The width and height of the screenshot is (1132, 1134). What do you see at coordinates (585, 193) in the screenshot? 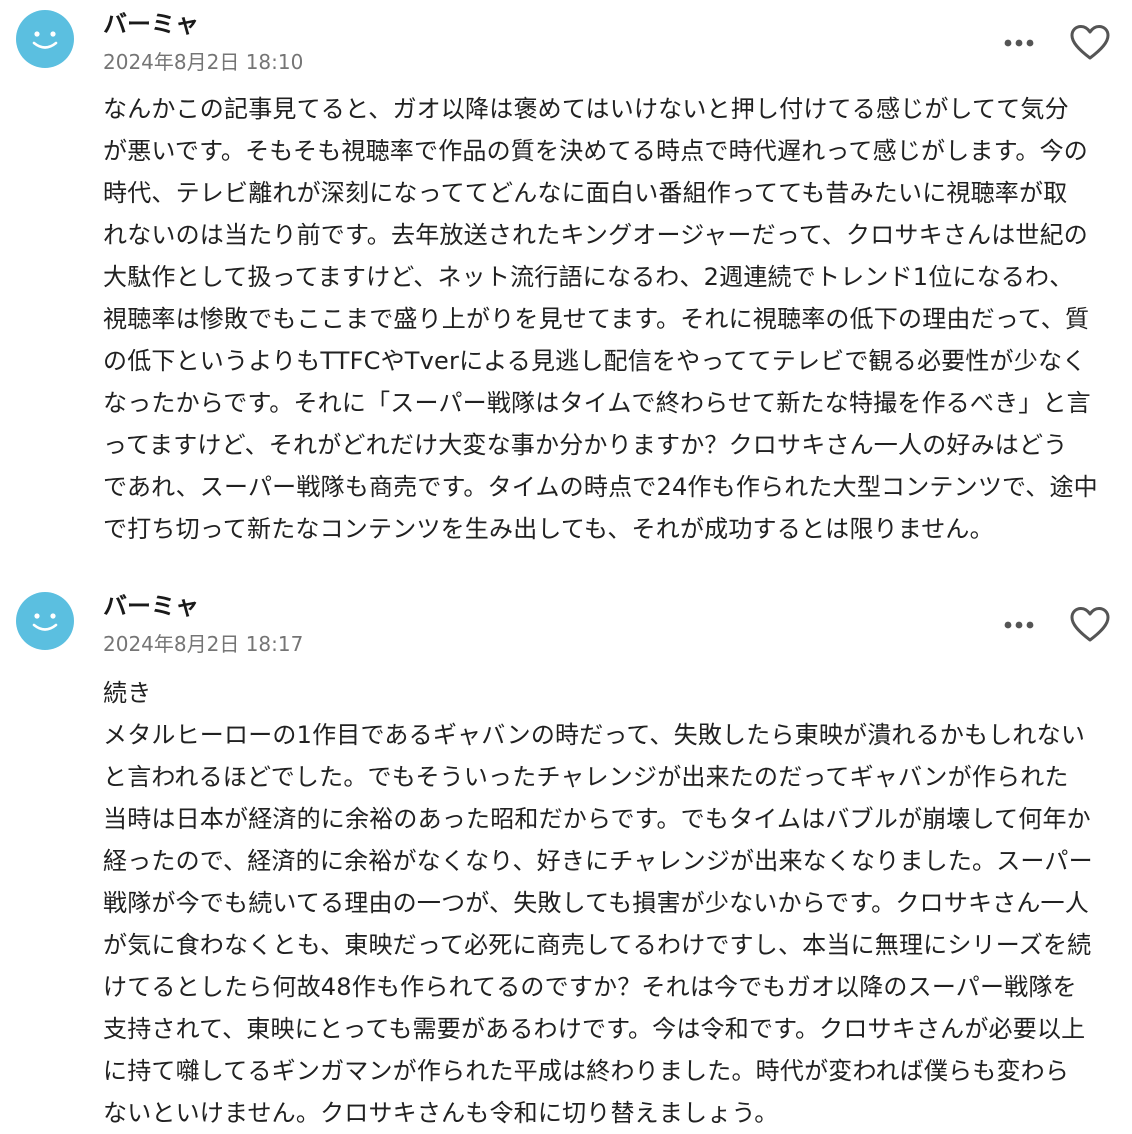
I see `comment-text-line: 時代、テレビ離れが深刻になっててどんなに面白い番組作ってても昔みたいに視聴率が取` at bounding box center [585, 193].